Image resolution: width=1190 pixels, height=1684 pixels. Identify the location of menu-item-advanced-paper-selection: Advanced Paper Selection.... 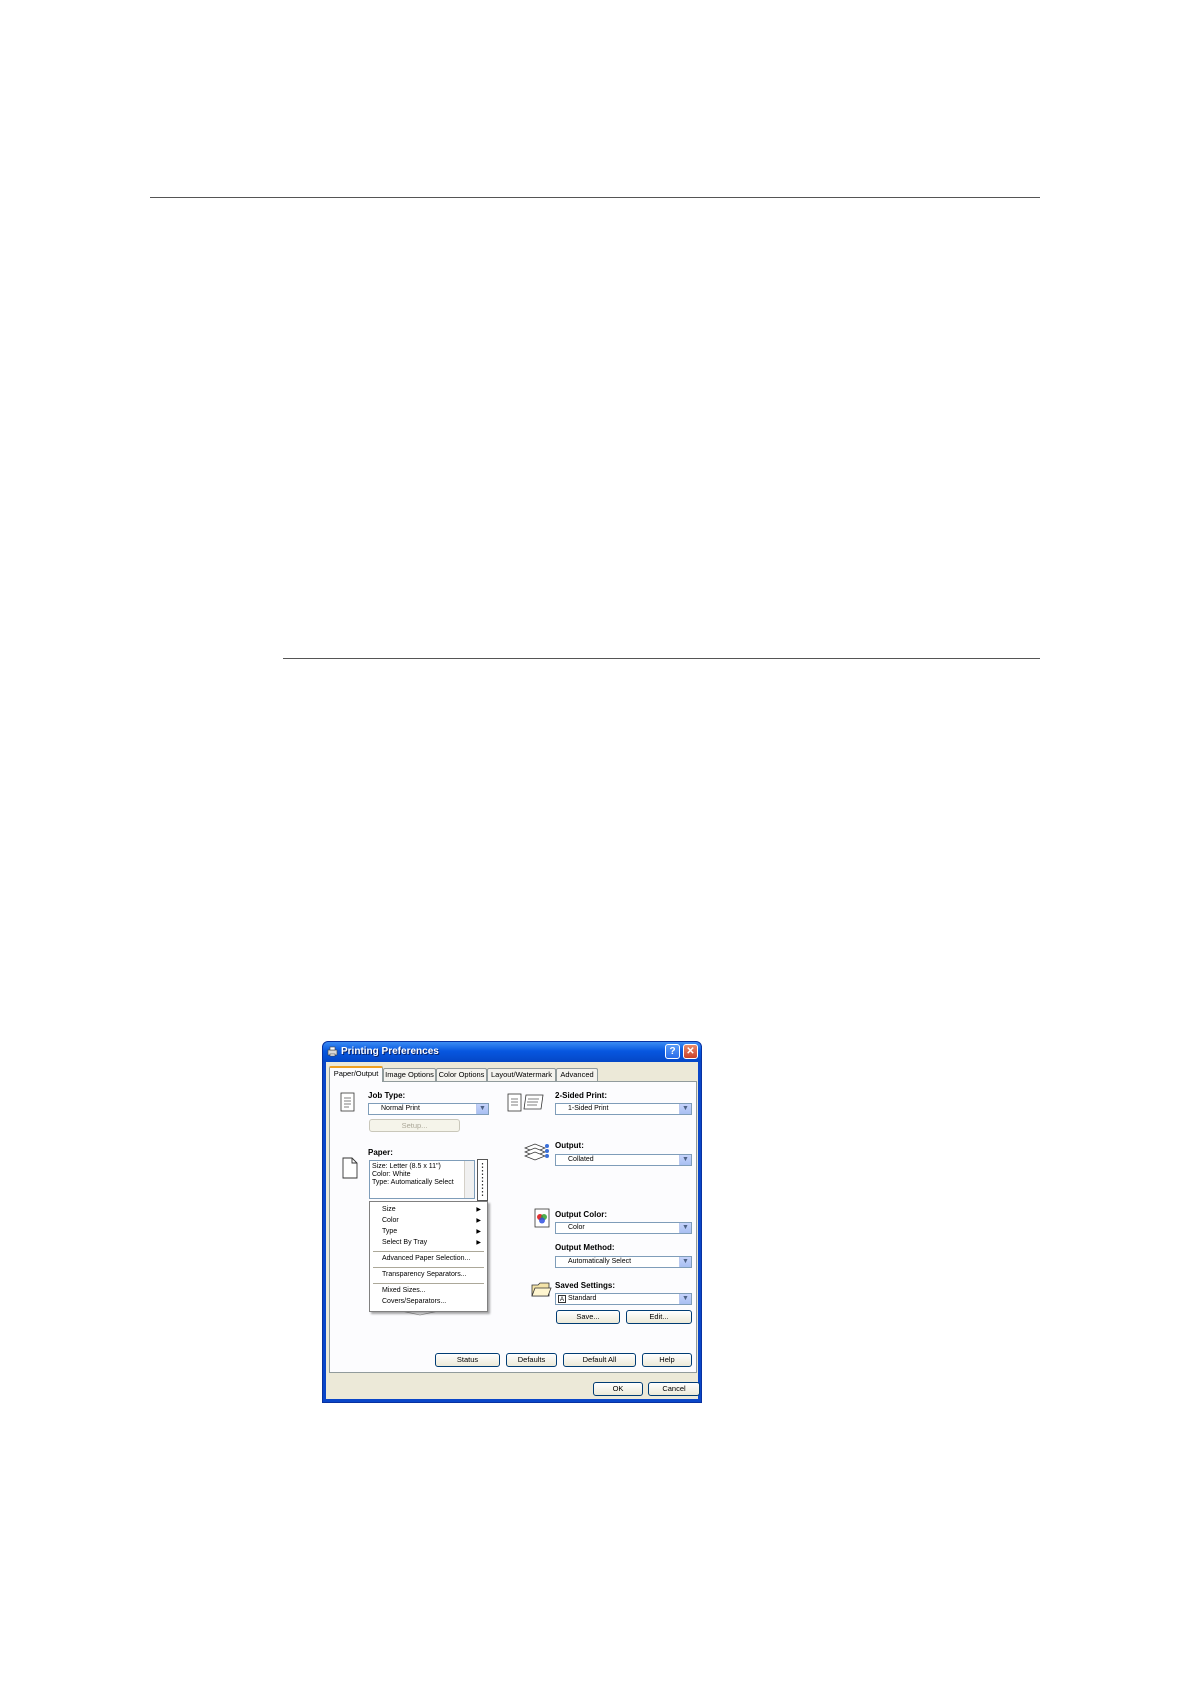
(426, 1258).